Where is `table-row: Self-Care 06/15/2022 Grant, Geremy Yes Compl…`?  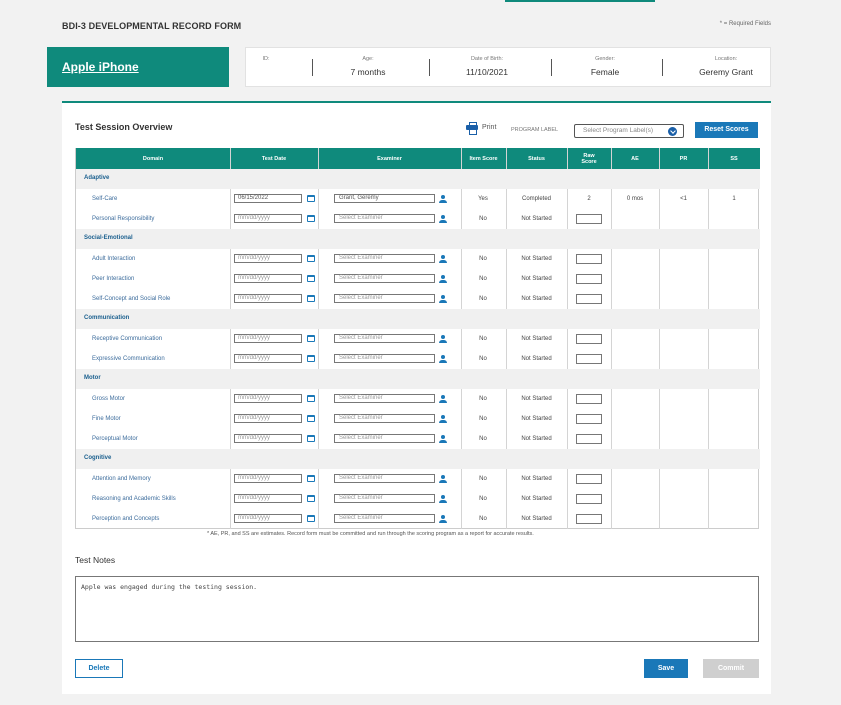 table-row: Self-Care 06/15/2022 Grant, Geremy Yes Compl… is located at coordinates (418, 199).